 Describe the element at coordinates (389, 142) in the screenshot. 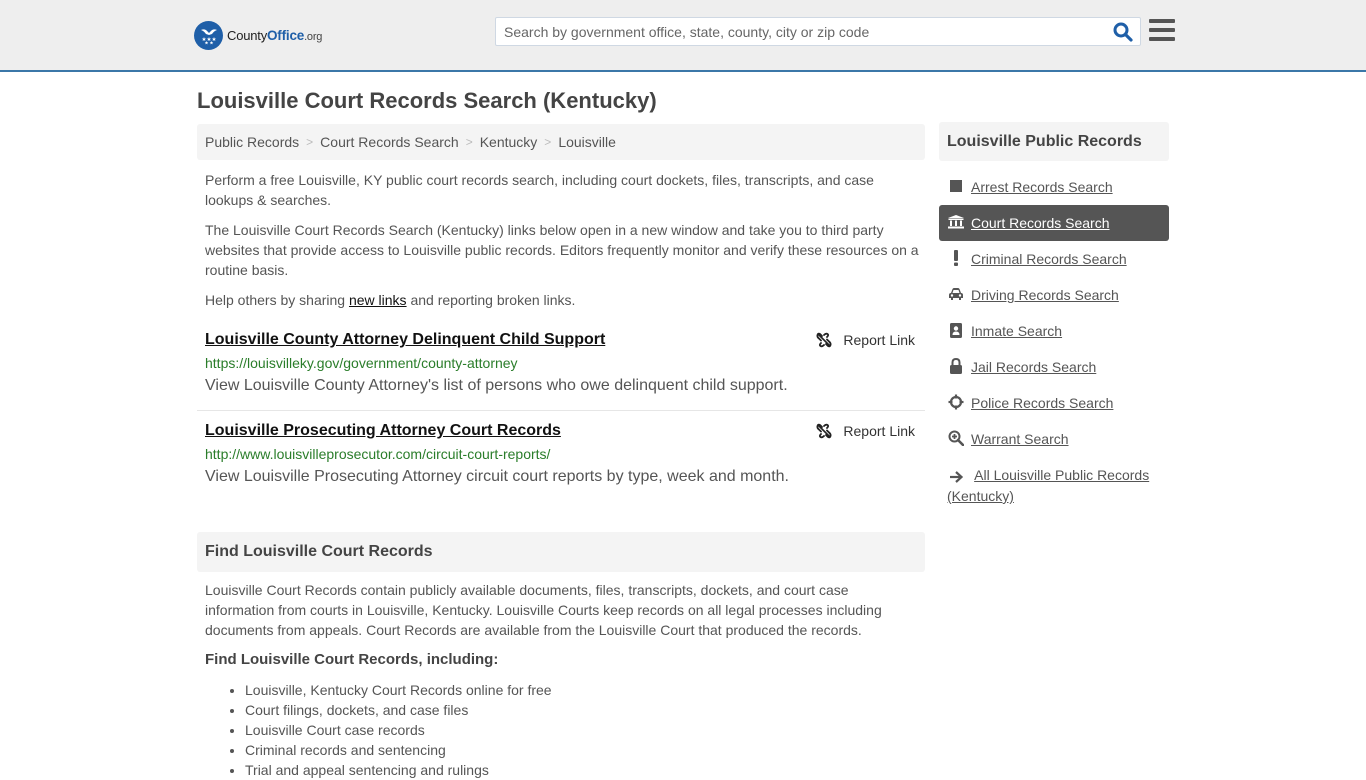

I see `breadcrumb-court-records-search: Court Records Search` at that location.